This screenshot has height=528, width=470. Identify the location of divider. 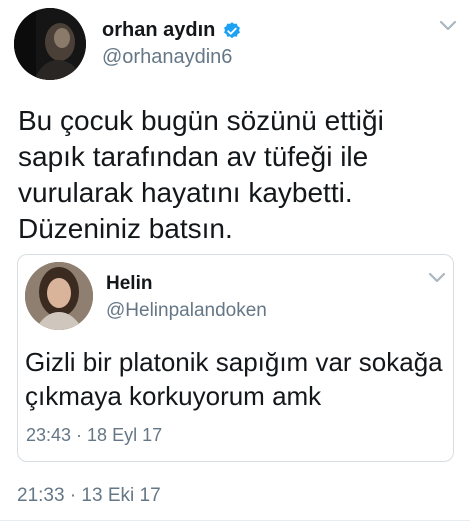
(235, 520).